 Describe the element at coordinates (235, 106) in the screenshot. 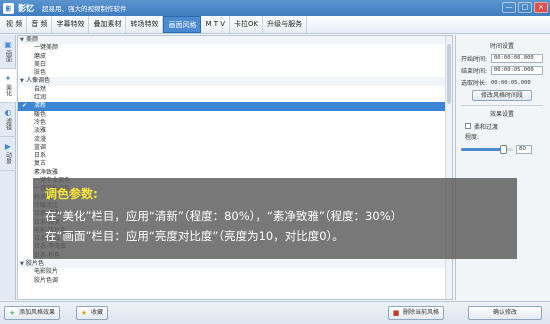

I see `list-item: ✔ 清新` at that location.